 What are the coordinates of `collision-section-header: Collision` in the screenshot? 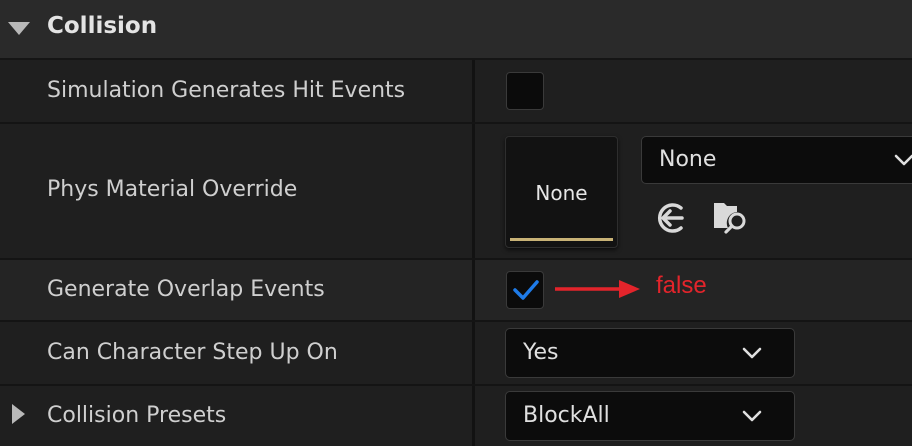 It's located at (456, 30).